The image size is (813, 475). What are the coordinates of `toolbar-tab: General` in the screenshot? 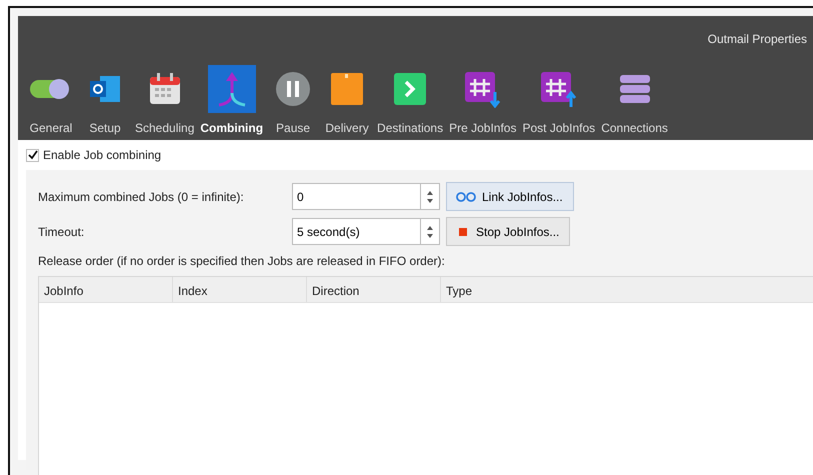 It's located at (51, 101).